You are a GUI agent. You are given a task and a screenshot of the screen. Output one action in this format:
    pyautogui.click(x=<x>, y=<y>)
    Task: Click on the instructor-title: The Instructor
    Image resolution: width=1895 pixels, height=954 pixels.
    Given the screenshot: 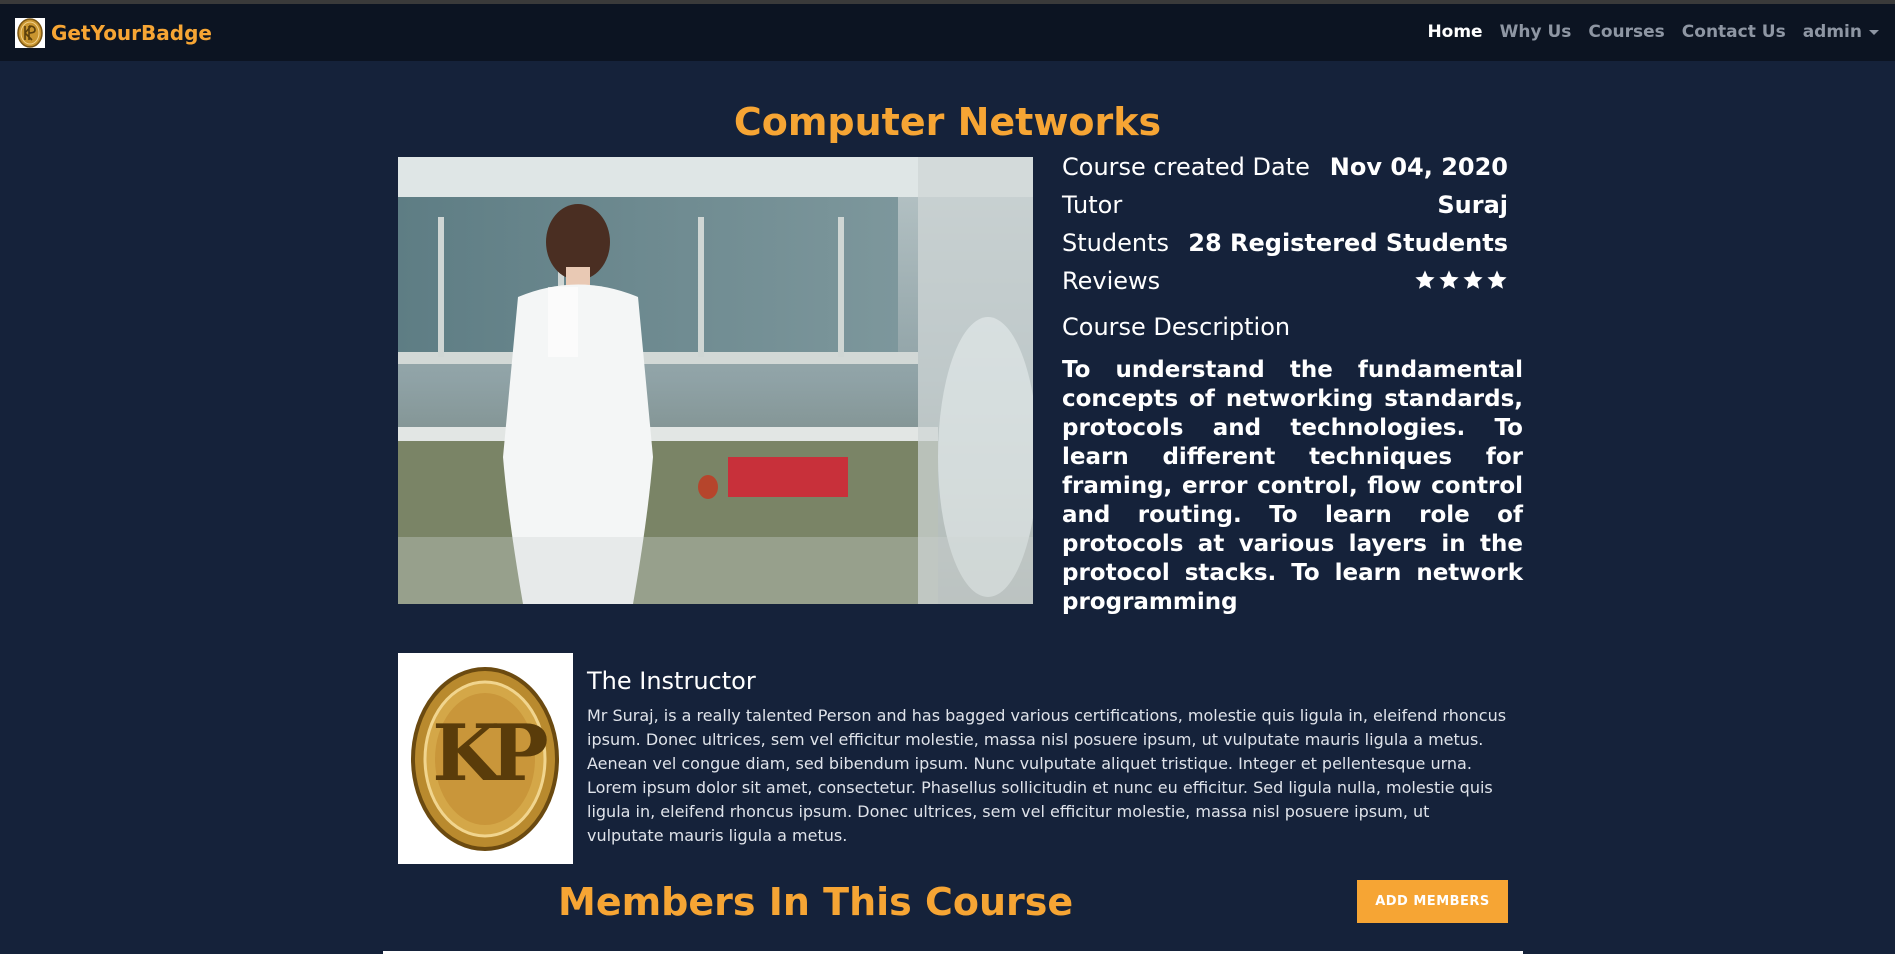 What is the action you would take?
    pyautogui.click(x=671, y=681)
    